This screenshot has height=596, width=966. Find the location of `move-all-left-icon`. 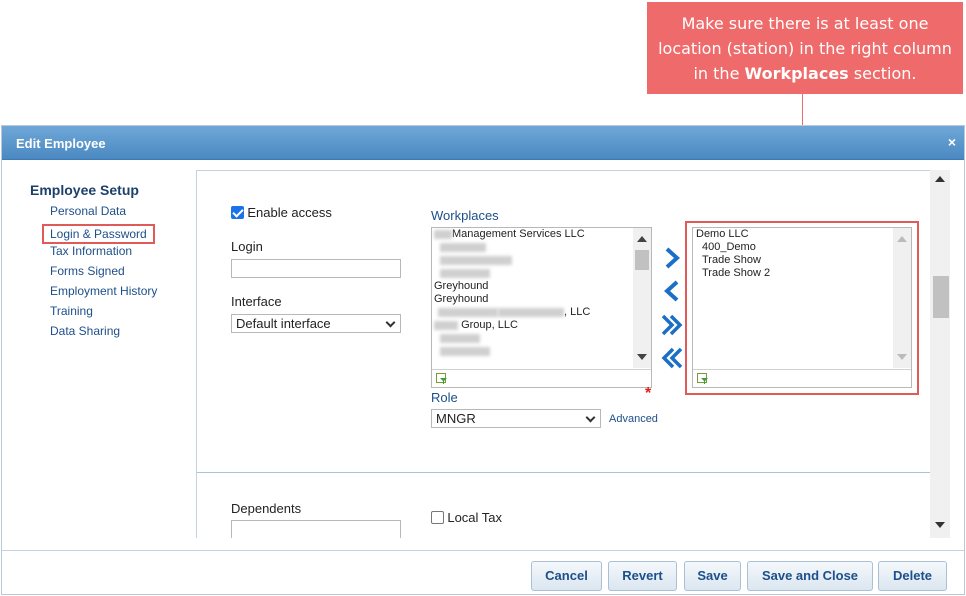

move-all-left-icon is located at coordinates (672, 358).